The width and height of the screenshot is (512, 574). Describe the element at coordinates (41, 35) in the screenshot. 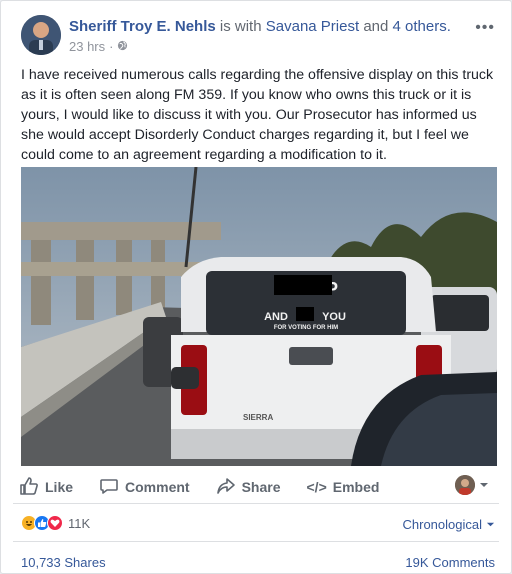

I see `author-avatar` at that location.